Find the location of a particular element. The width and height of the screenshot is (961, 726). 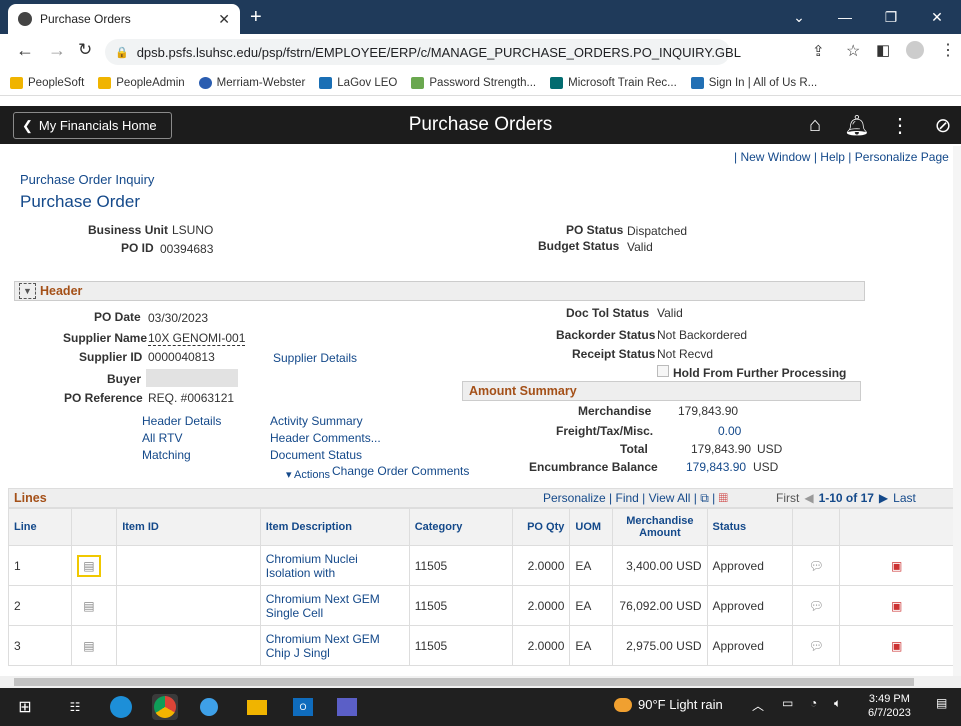

sap-icon is located at coordinates (326, 82).